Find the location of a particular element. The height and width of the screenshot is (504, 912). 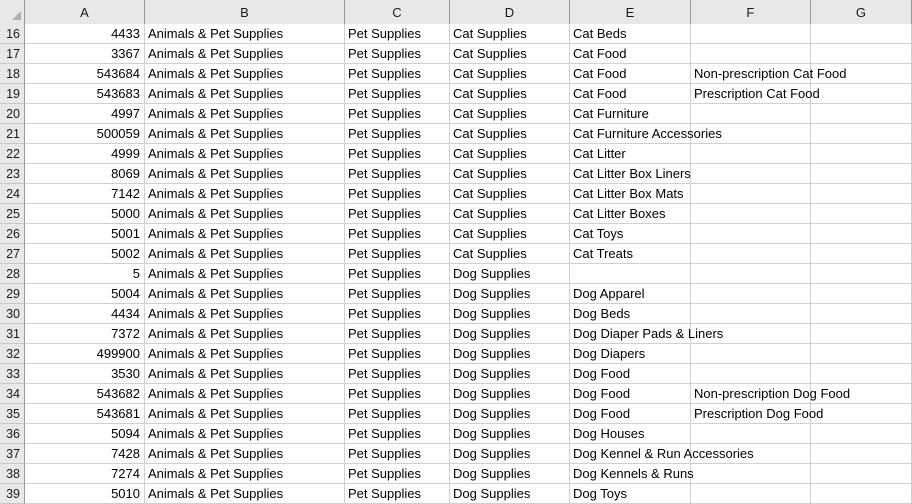

cell-D17: Cat Supplies is located at coordinates (510, 54).